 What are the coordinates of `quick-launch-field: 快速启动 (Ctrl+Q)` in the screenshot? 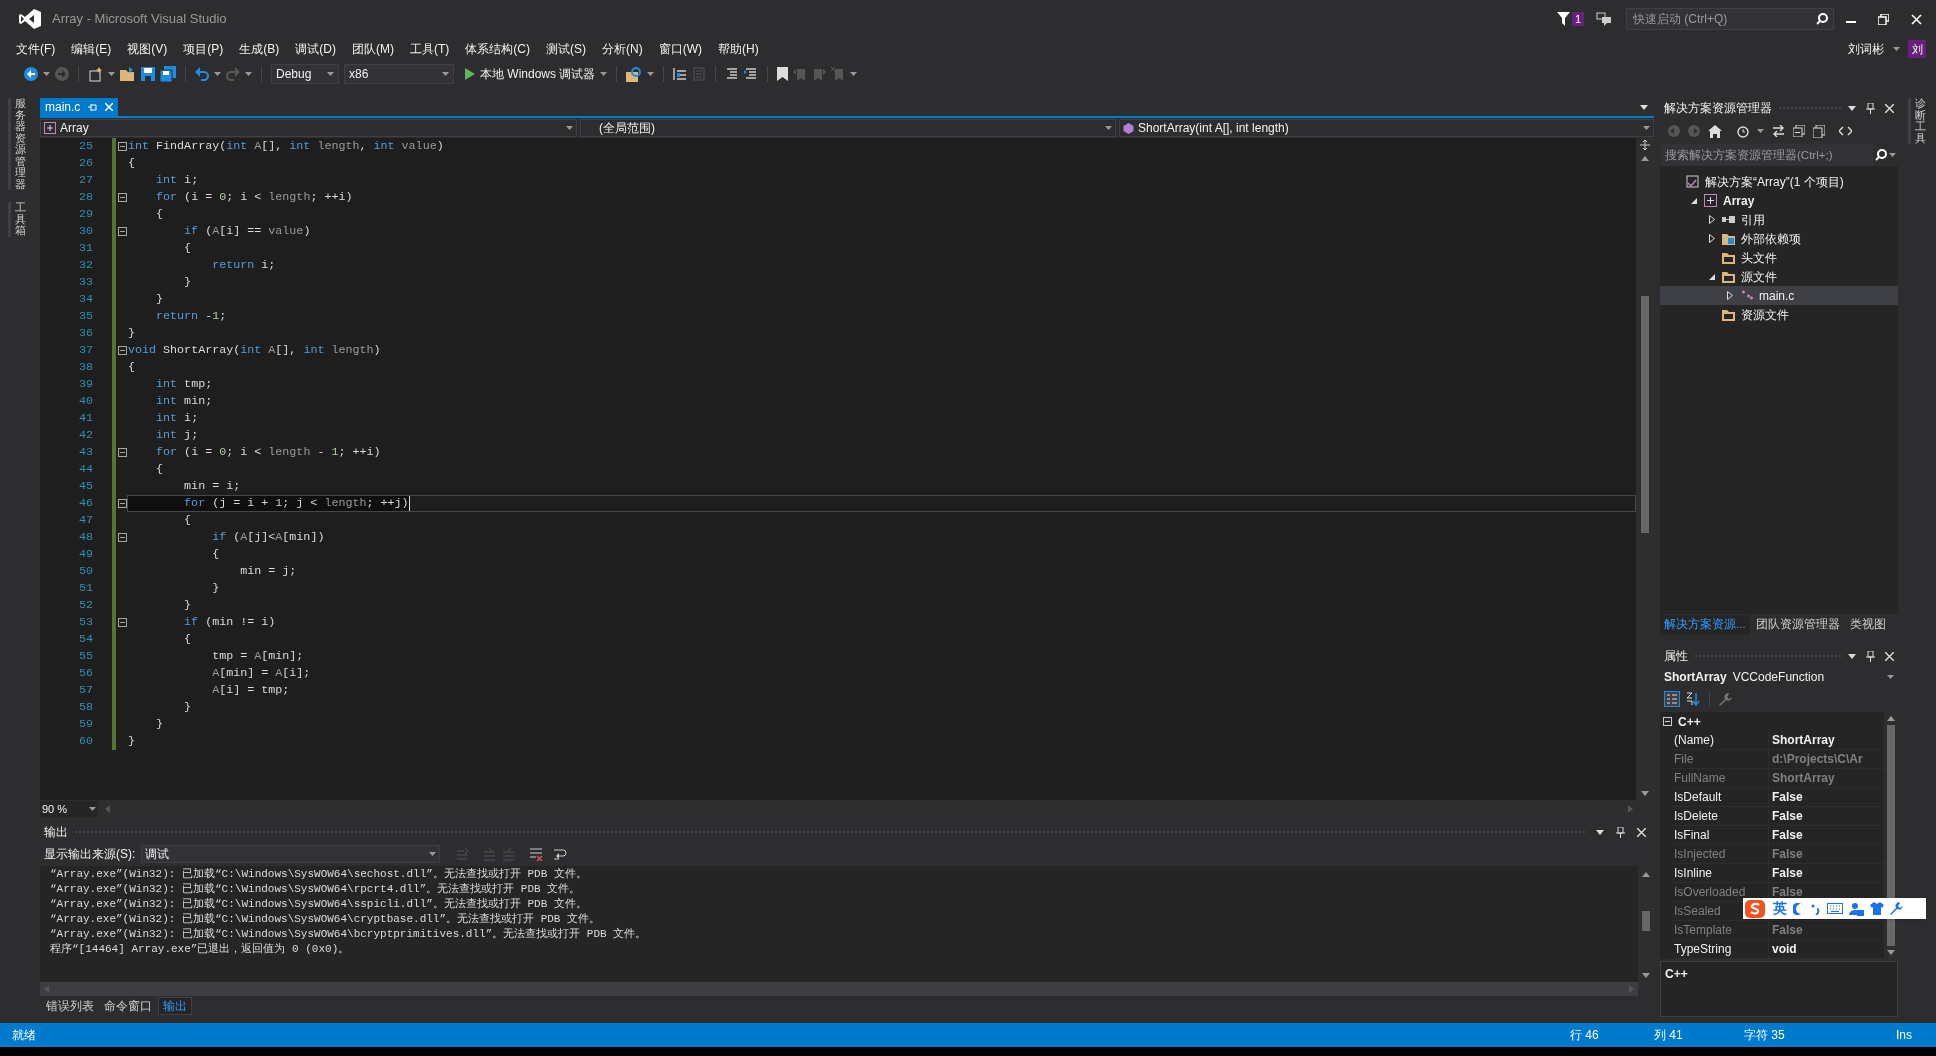 It's located at (1730, 19).